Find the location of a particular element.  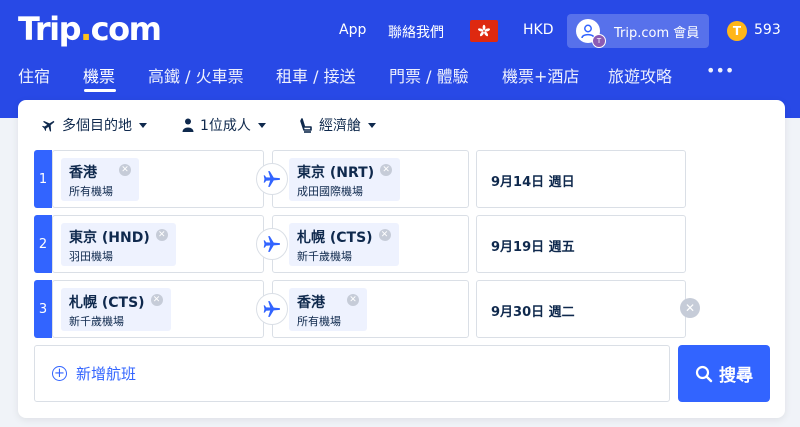

arrival-city: 香港 is located at coordinates (311, 303).